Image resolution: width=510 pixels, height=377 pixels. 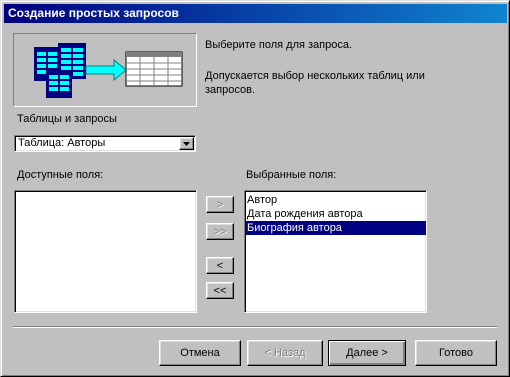 I want to click on intro-text-1: Выберите поля для запроса., so click(x=279, y=45).